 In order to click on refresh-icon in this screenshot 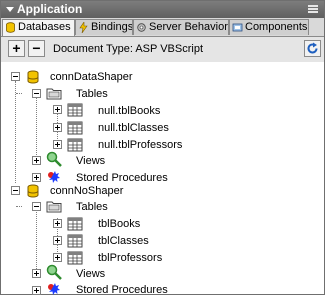, I will do `click(312, 48)`.